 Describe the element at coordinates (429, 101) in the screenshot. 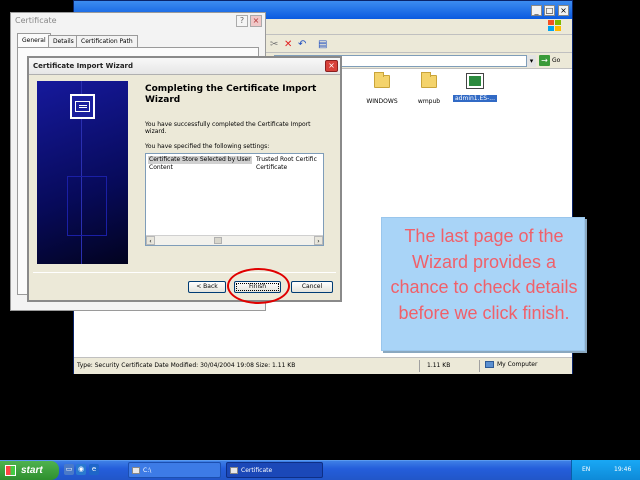

I see `file-name: wmpub` at that location.